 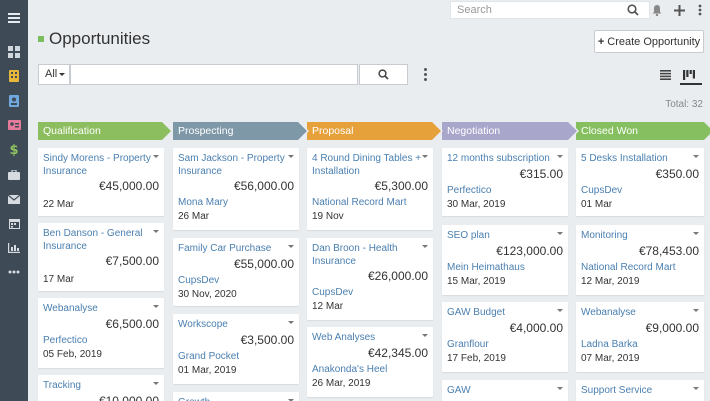 I want to click on opportunity-name-link: Web Analyses, so click(x=367, y=338).